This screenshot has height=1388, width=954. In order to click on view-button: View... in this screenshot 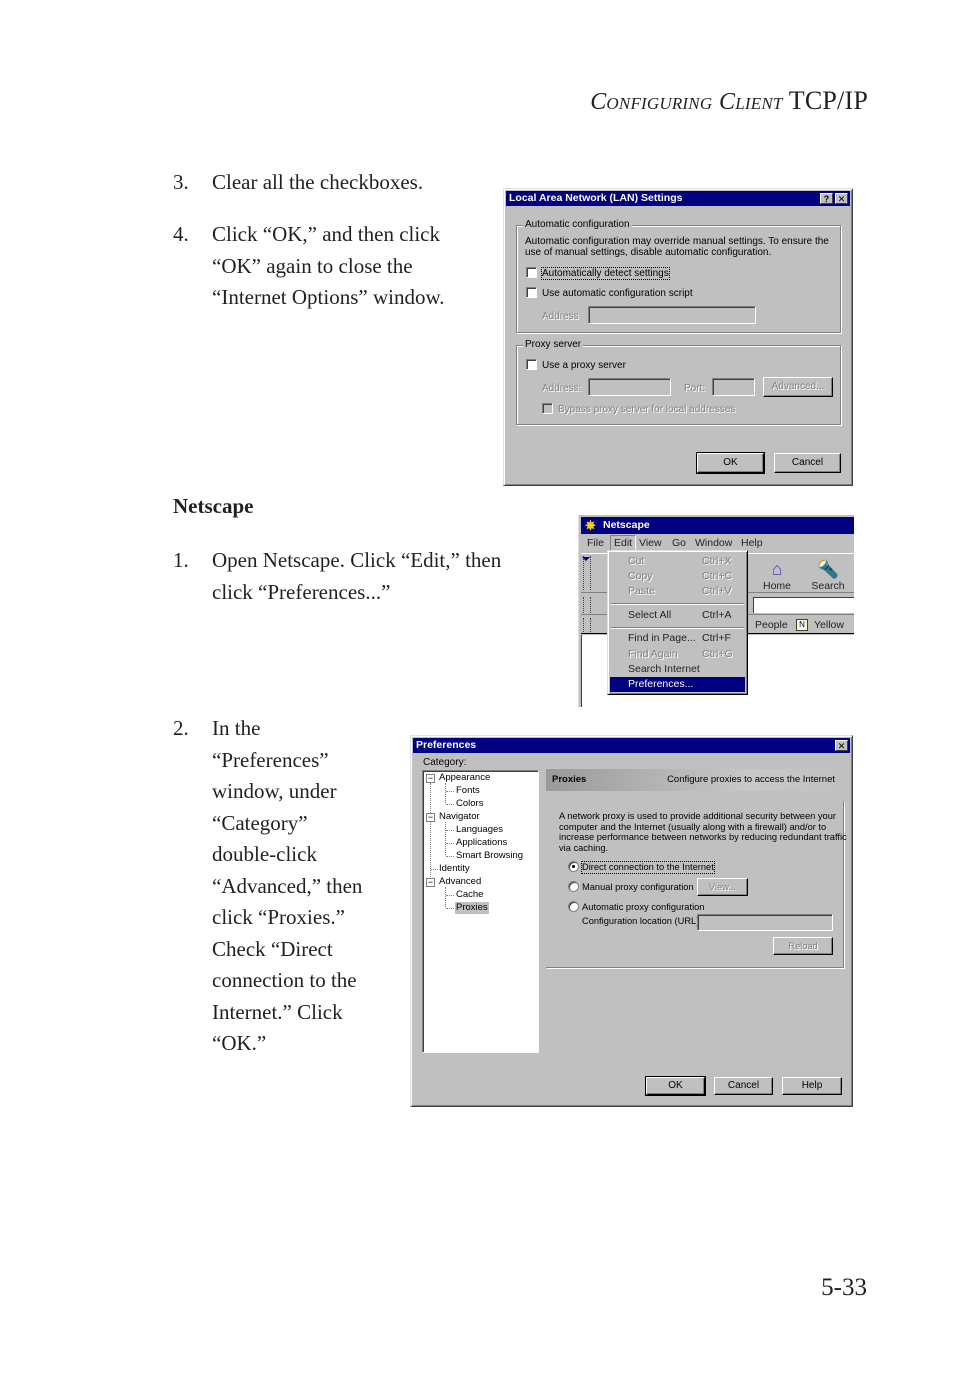, I will do `click(722, 887)`.